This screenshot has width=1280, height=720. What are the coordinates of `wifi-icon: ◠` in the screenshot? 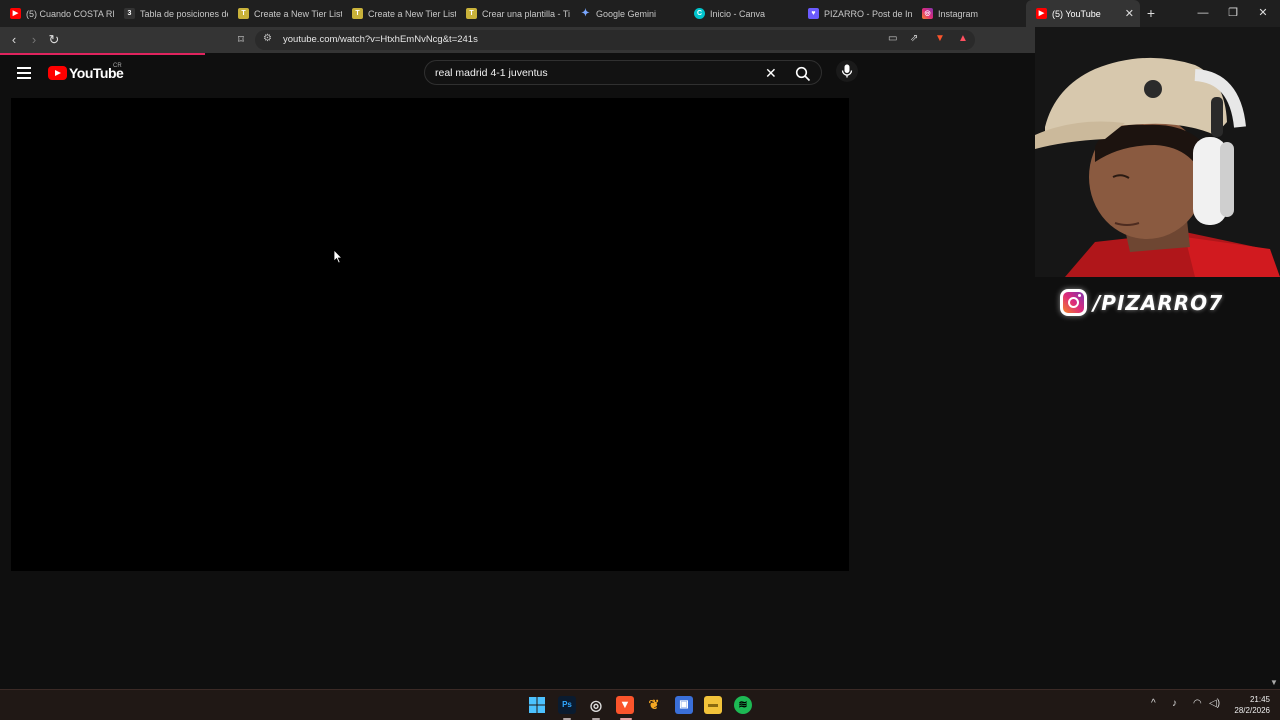 It's located at (1197, 703).